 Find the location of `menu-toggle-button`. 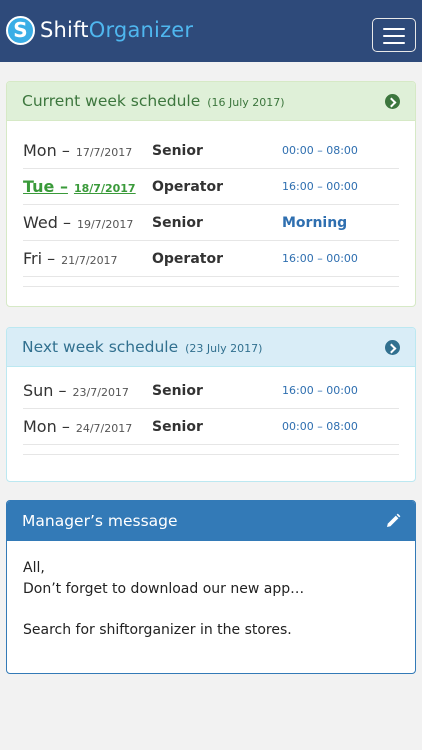

menu-toggle-button is located at coordinates (394, 35).